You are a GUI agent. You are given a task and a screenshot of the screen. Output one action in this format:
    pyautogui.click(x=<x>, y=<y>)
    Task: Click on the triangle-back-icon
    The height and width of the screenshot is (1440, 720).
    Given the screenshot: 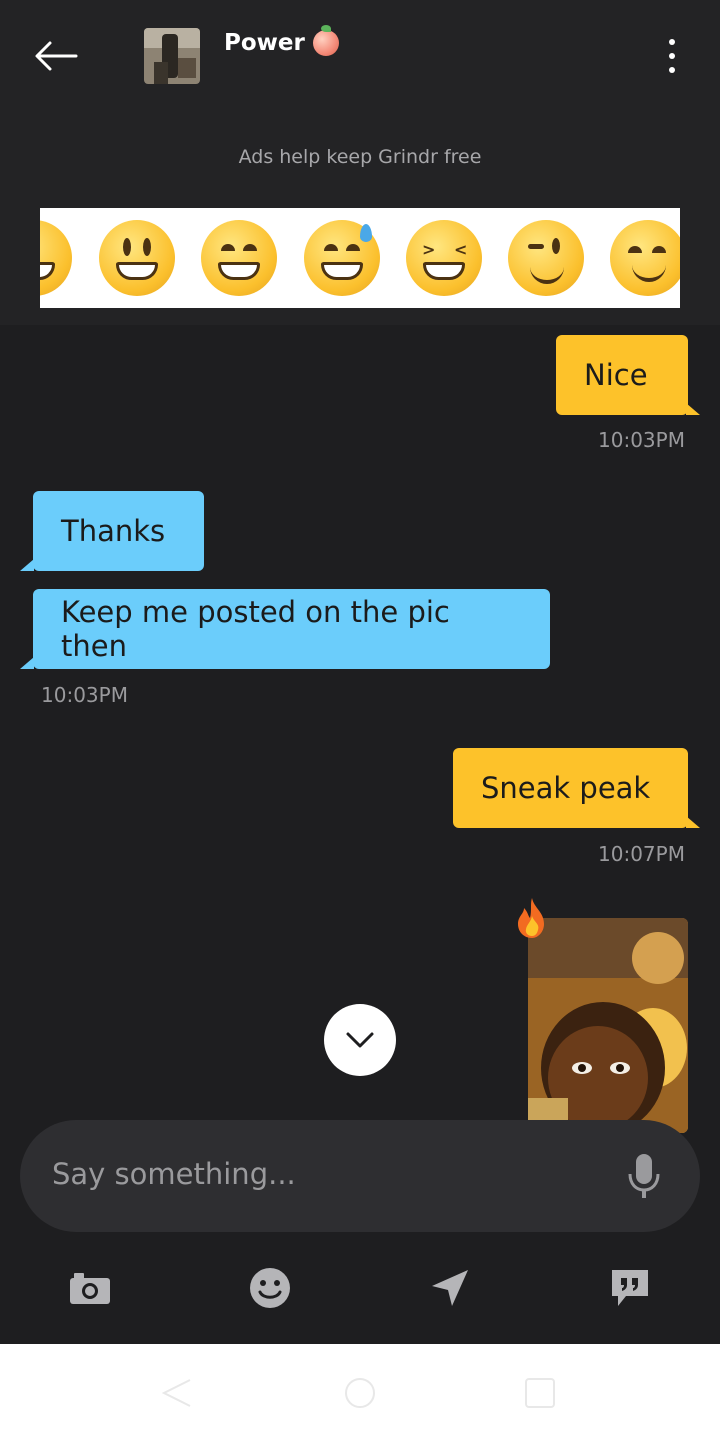 What is the action you would take?
    pyautogui.click(x=176, y=1393)
    